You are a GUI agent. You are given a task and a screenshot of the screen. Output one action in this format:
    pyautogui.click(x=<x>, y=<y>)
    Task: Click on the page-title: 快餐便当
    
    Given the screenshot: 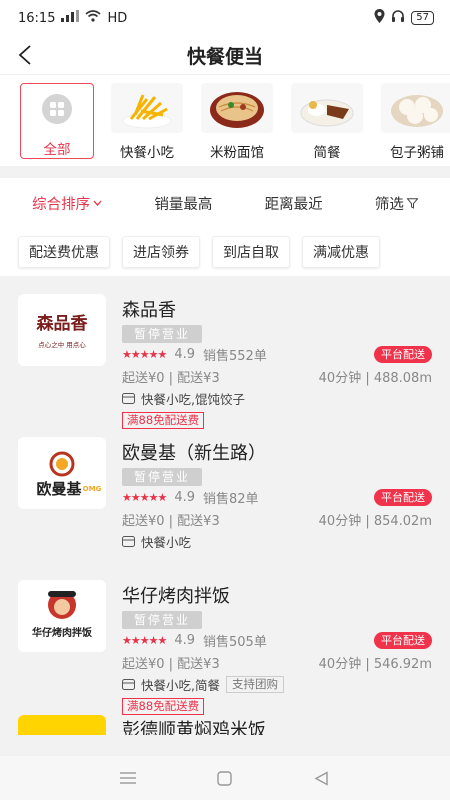 What is the action you would take?
    pyautogui.click(x=224, y=56)
    